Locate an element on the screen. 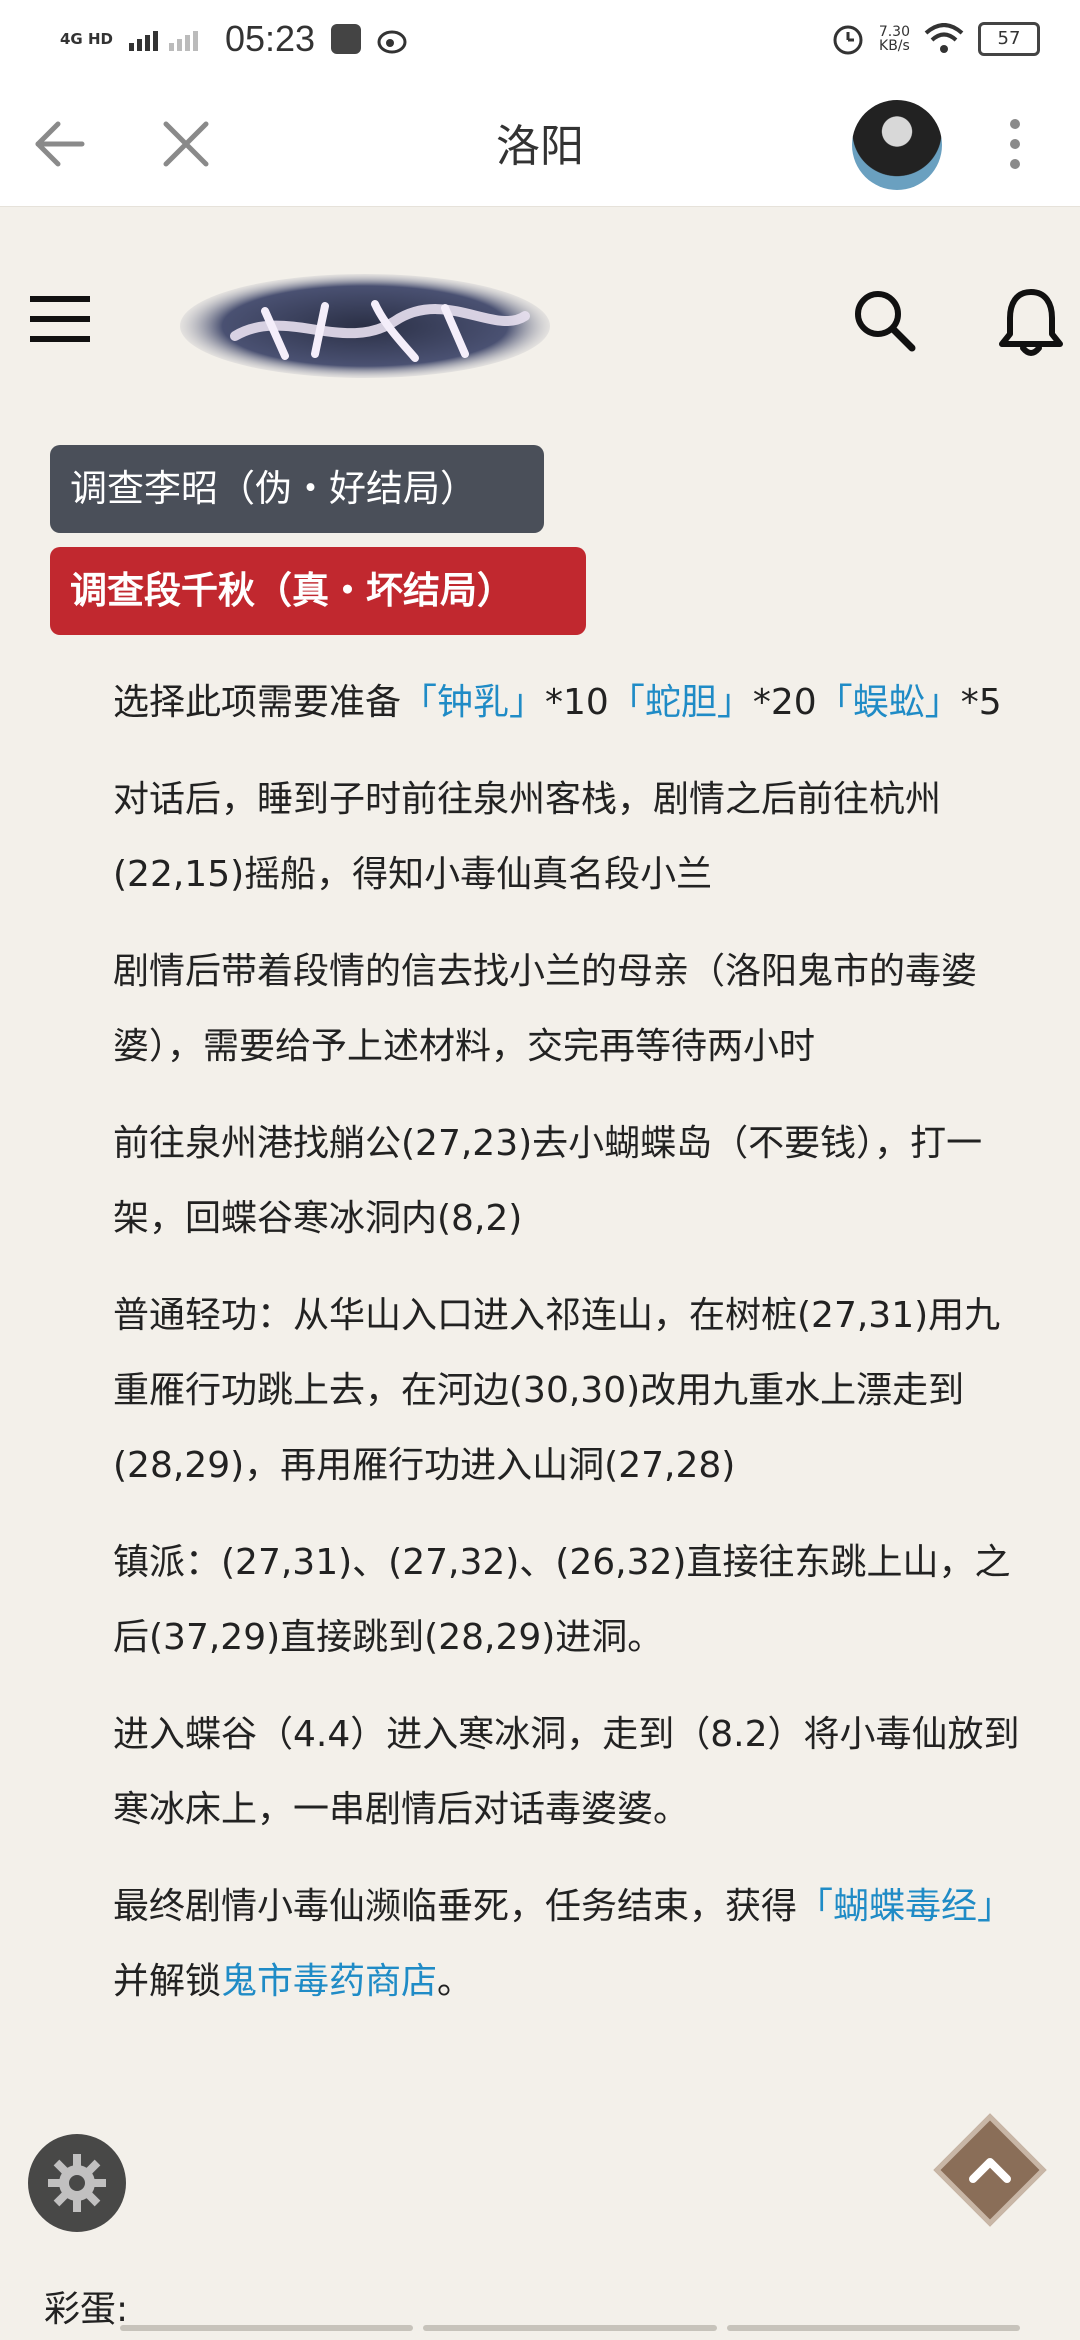 This screenshot has height=2340, width=1080. text: *5 is located at coordinates (981, 702).